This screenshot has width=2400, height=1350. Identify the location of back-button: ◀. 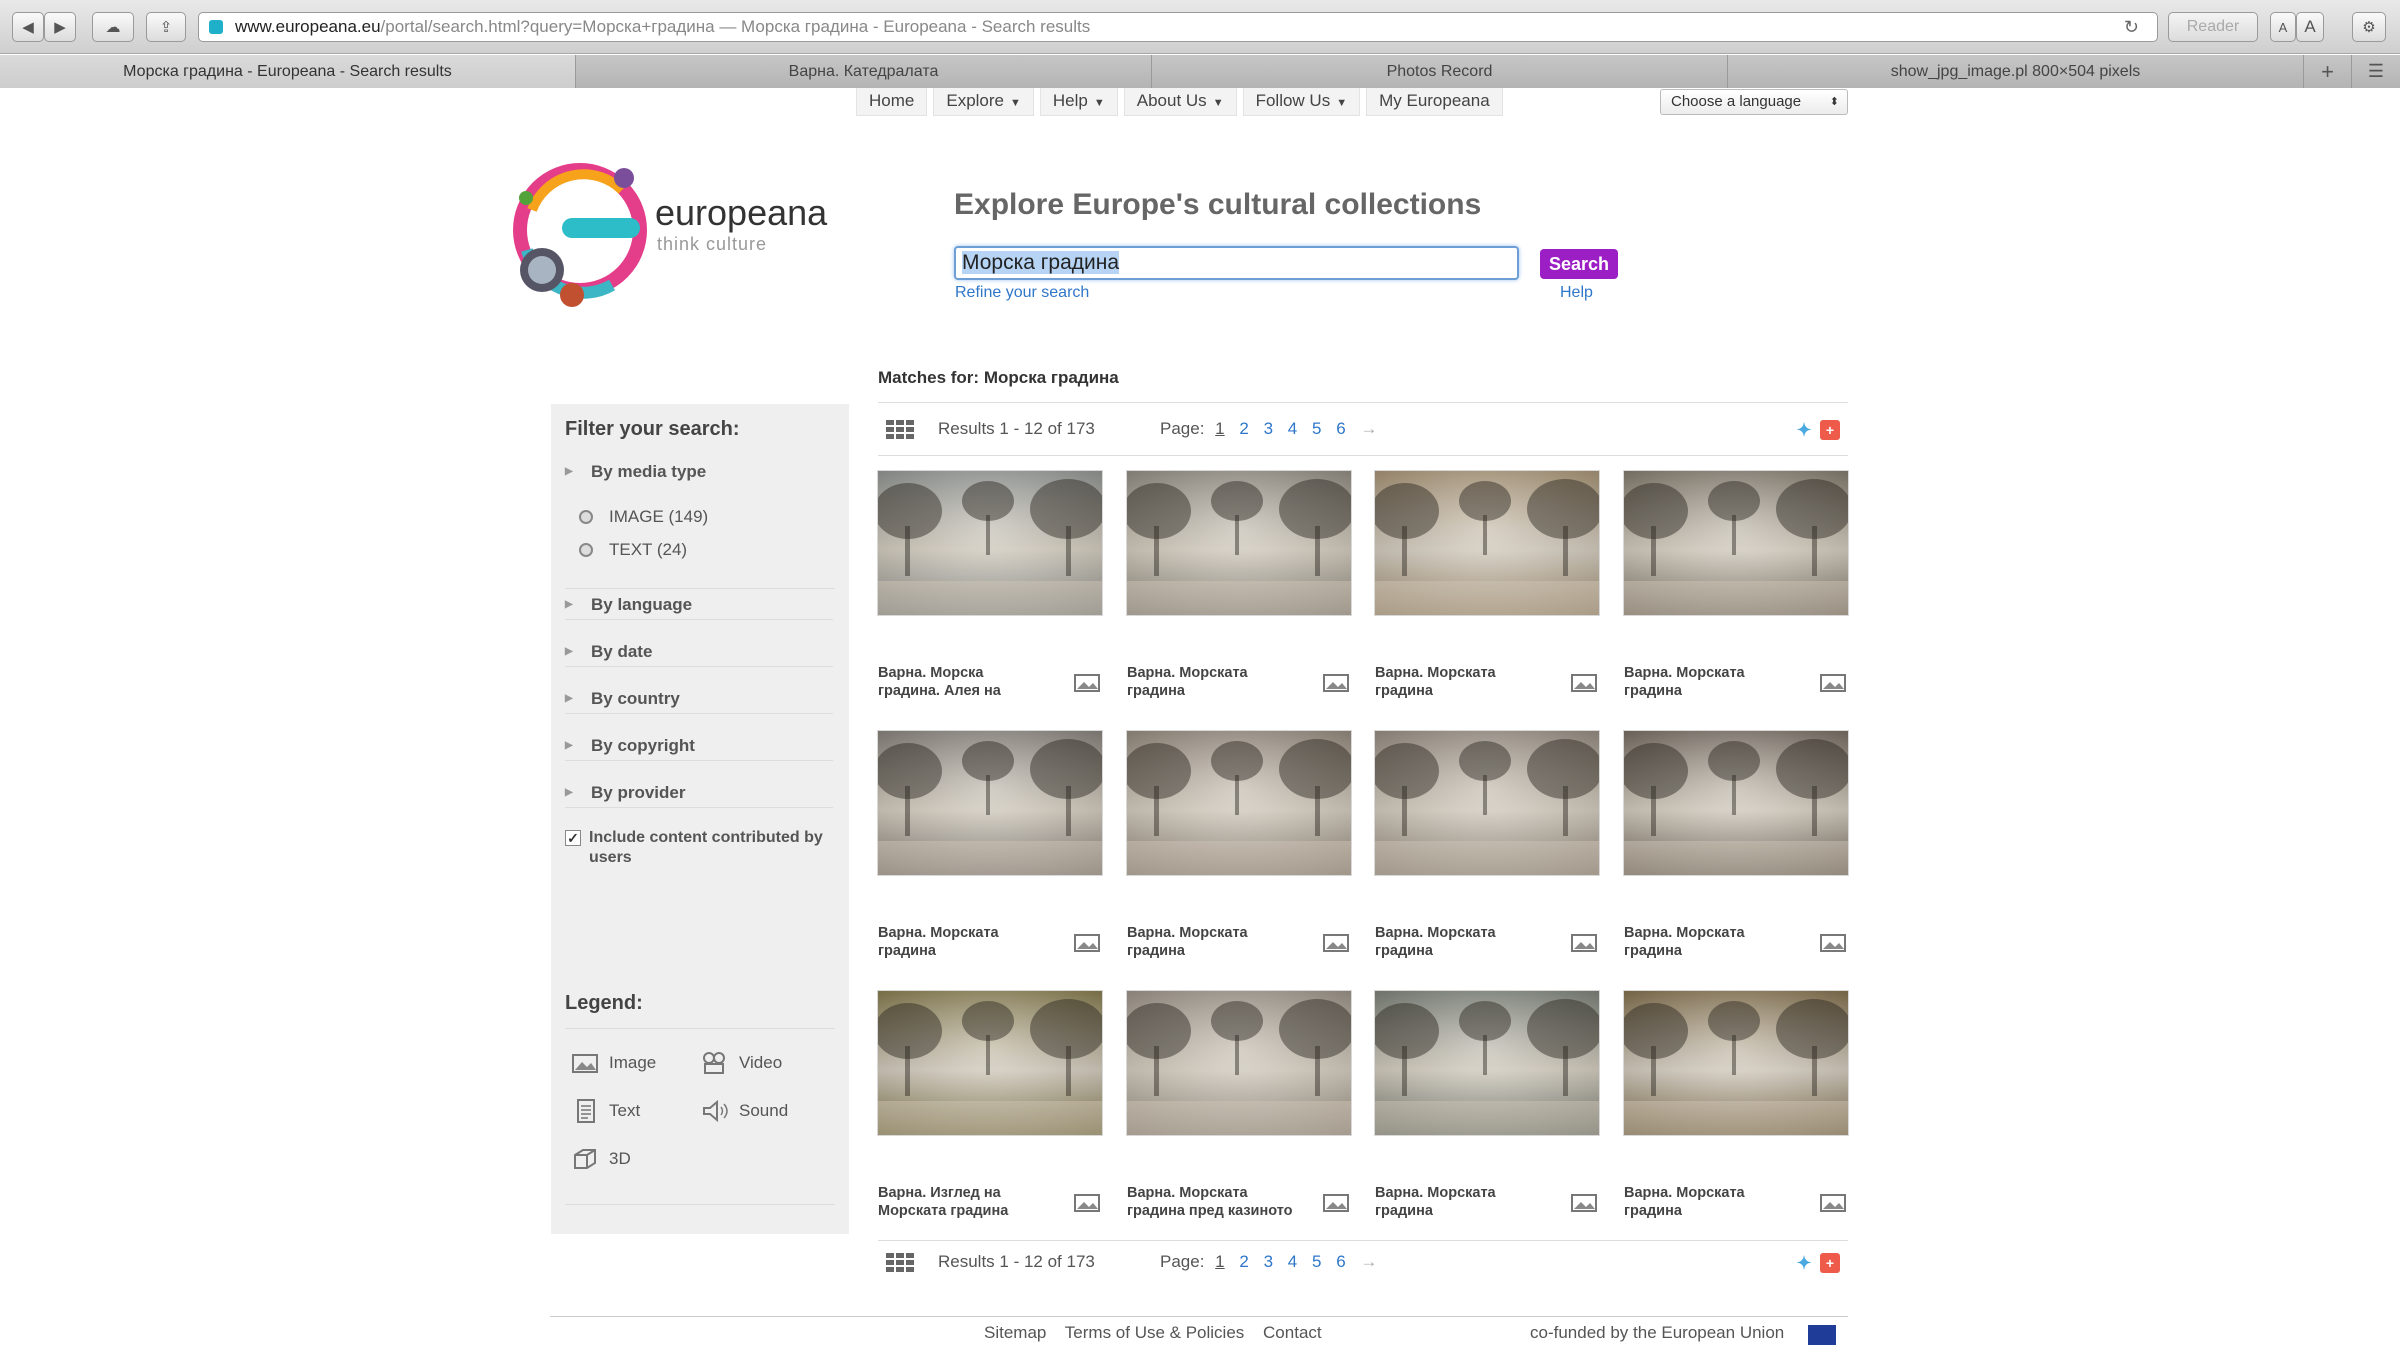
(28, 27).